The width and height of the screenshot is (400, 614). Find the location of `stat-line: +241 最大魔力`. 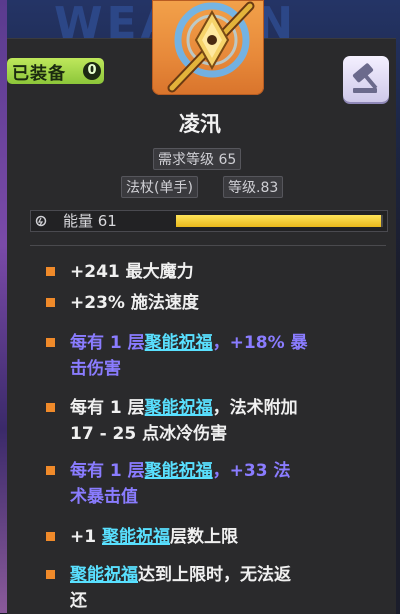

stat-line: +241 最大魔力 is located at coordinates (230, 272).